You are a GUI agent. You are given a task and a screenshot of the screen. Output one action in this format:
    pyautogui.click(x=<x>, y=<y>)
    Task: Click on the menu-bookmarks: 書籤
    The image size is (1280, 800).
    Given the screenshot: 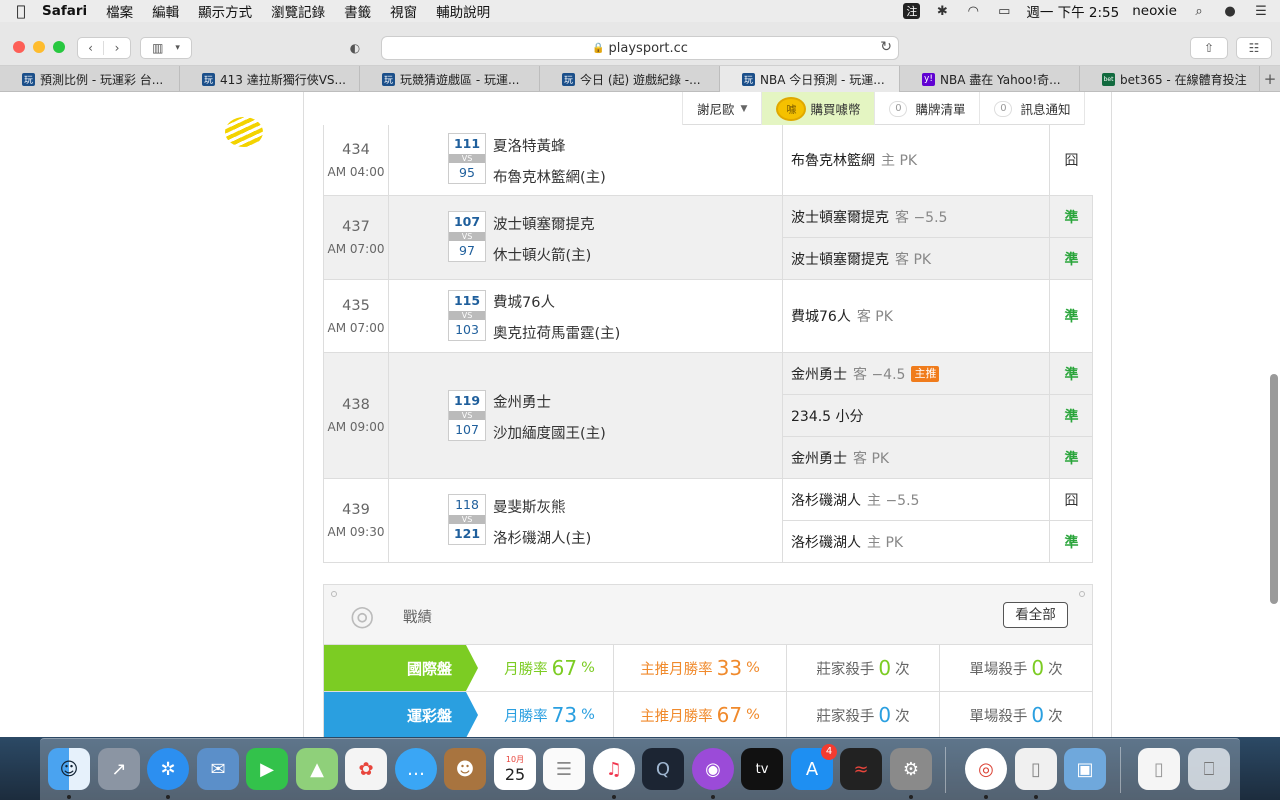 What is the action you would take?
    pyautogui.click(x=357, y=11)
    